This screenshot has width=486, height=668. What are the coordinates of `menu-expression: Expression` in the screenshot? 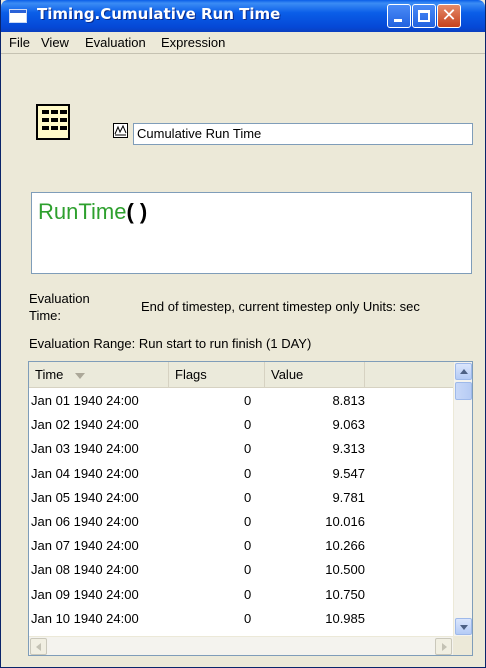 It's located at (193, 42).